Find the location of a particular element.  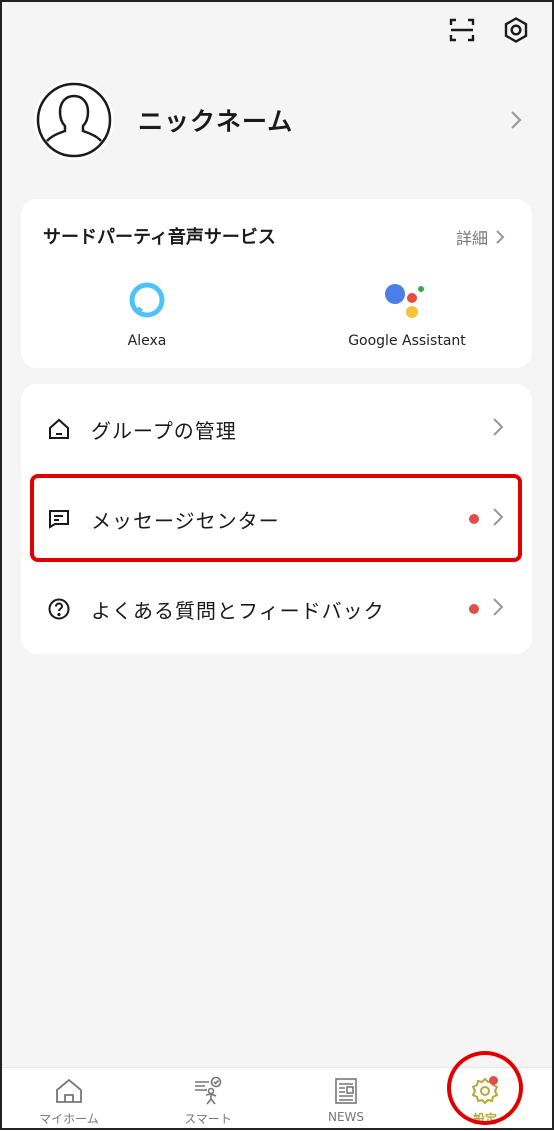

alexa-label: Alexa is located at coordinates (147, 341).